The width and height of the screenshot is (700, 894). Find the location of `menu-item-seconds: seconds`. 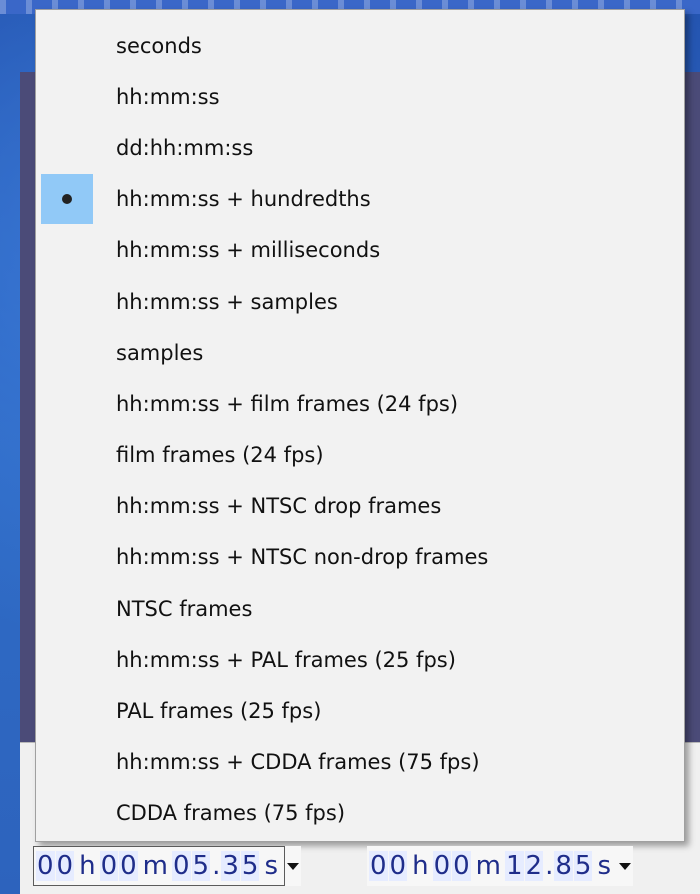

menu-item-seconds: seconds is located at coordinates (360, 45).